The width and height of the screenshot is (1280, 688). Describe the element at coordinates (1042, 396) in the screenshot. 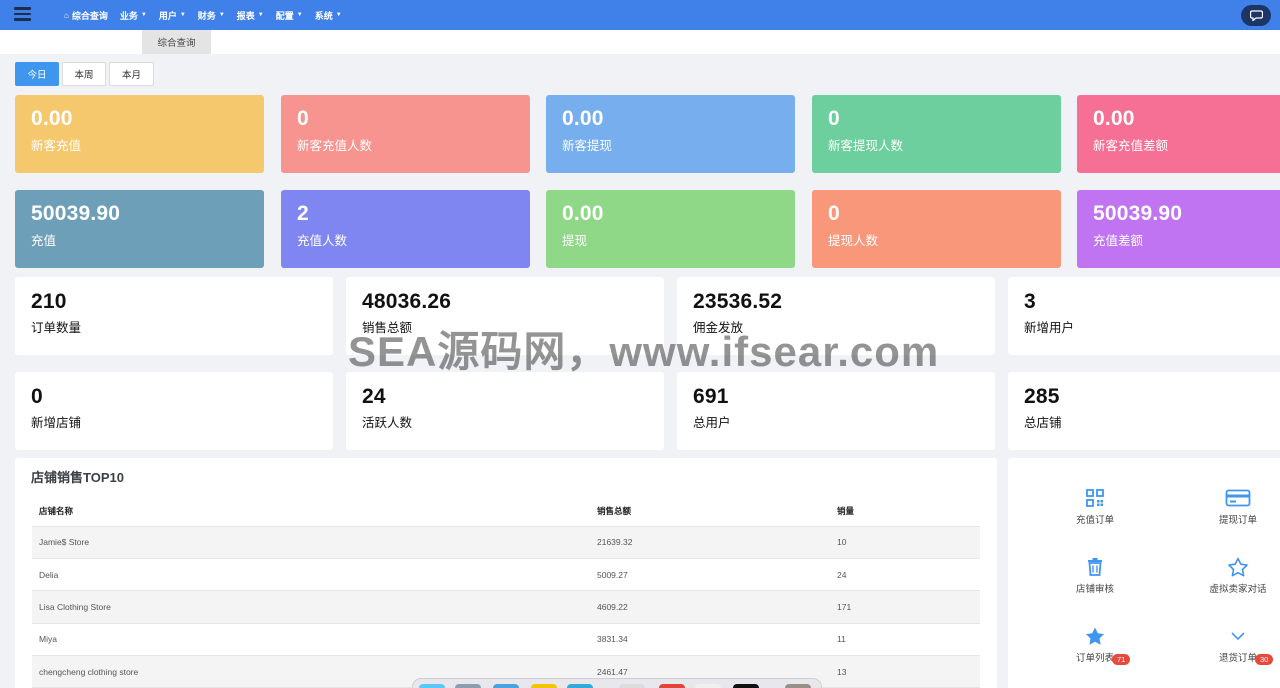

I see `stat-value: 285` at that location.